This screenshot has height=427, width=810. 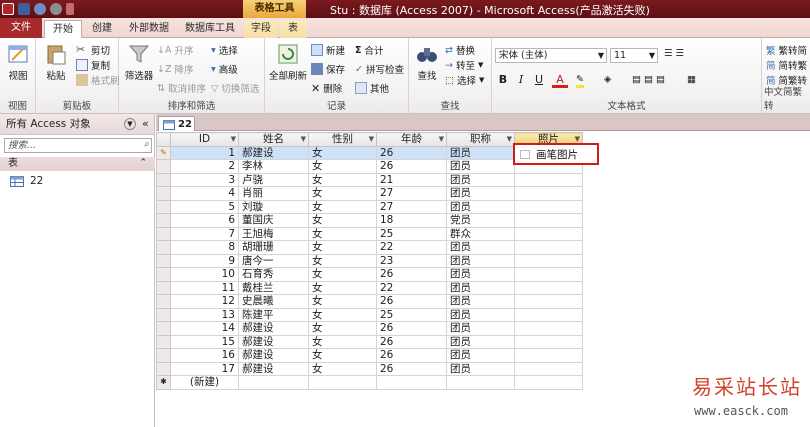 What do you see at coordinates (163, 139) in the screenshot?
I see `select-all-cell` at bounding box center [163, 139].